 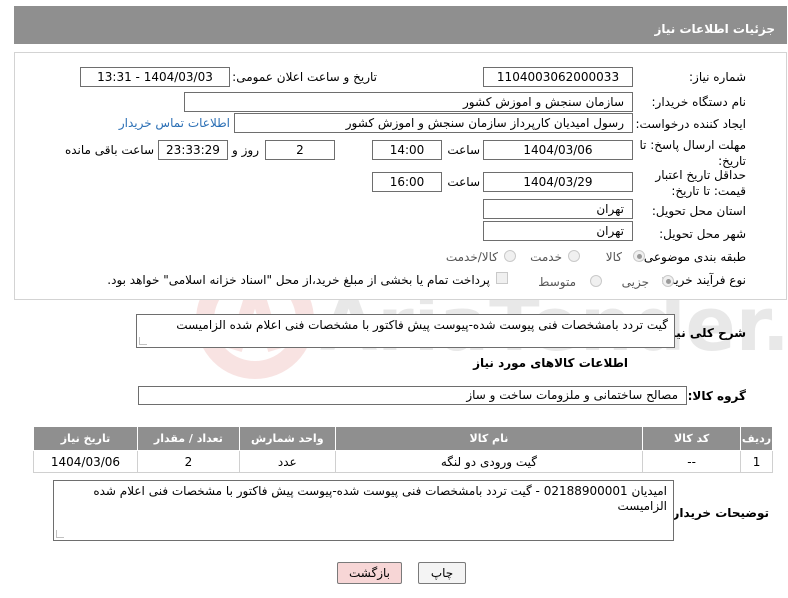 What do you see at coordinates (155, 77) in the screenshot?
I see `announce-date-field: 1404/03/03 - 13:31` at bounding box center [155, 77].